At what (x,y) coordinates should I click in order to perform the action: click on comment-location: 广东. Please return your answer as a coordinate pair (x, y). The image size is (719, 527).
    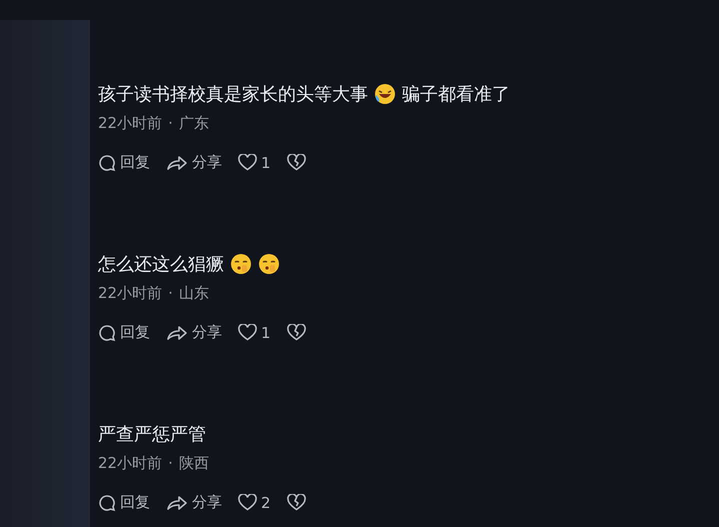
    Looking at the image, I should click on (193, 123).